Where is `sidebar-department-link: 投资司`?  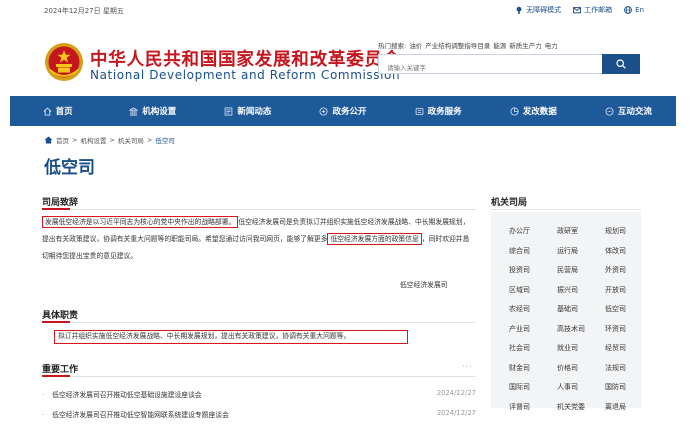
sidebar-department-link: 投资司 is located at coordinates (533, 271).